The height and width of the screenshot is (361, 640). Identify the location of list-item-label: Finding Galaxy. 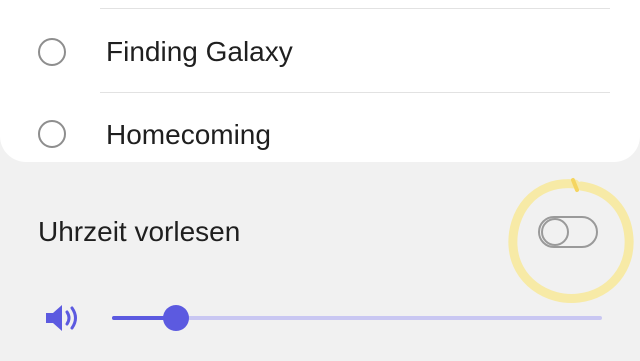
(199, 51).